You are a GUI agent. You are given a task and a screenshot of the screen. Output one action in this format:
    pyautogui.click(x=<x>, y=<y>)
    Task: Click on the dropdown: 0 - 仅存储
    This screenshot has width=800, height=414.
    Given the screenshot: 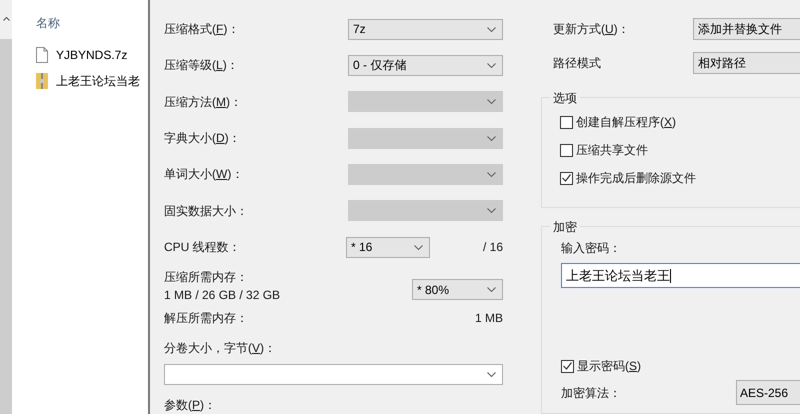 What is the action you would take?
    pyautogui.click(x=425, y=65)
    